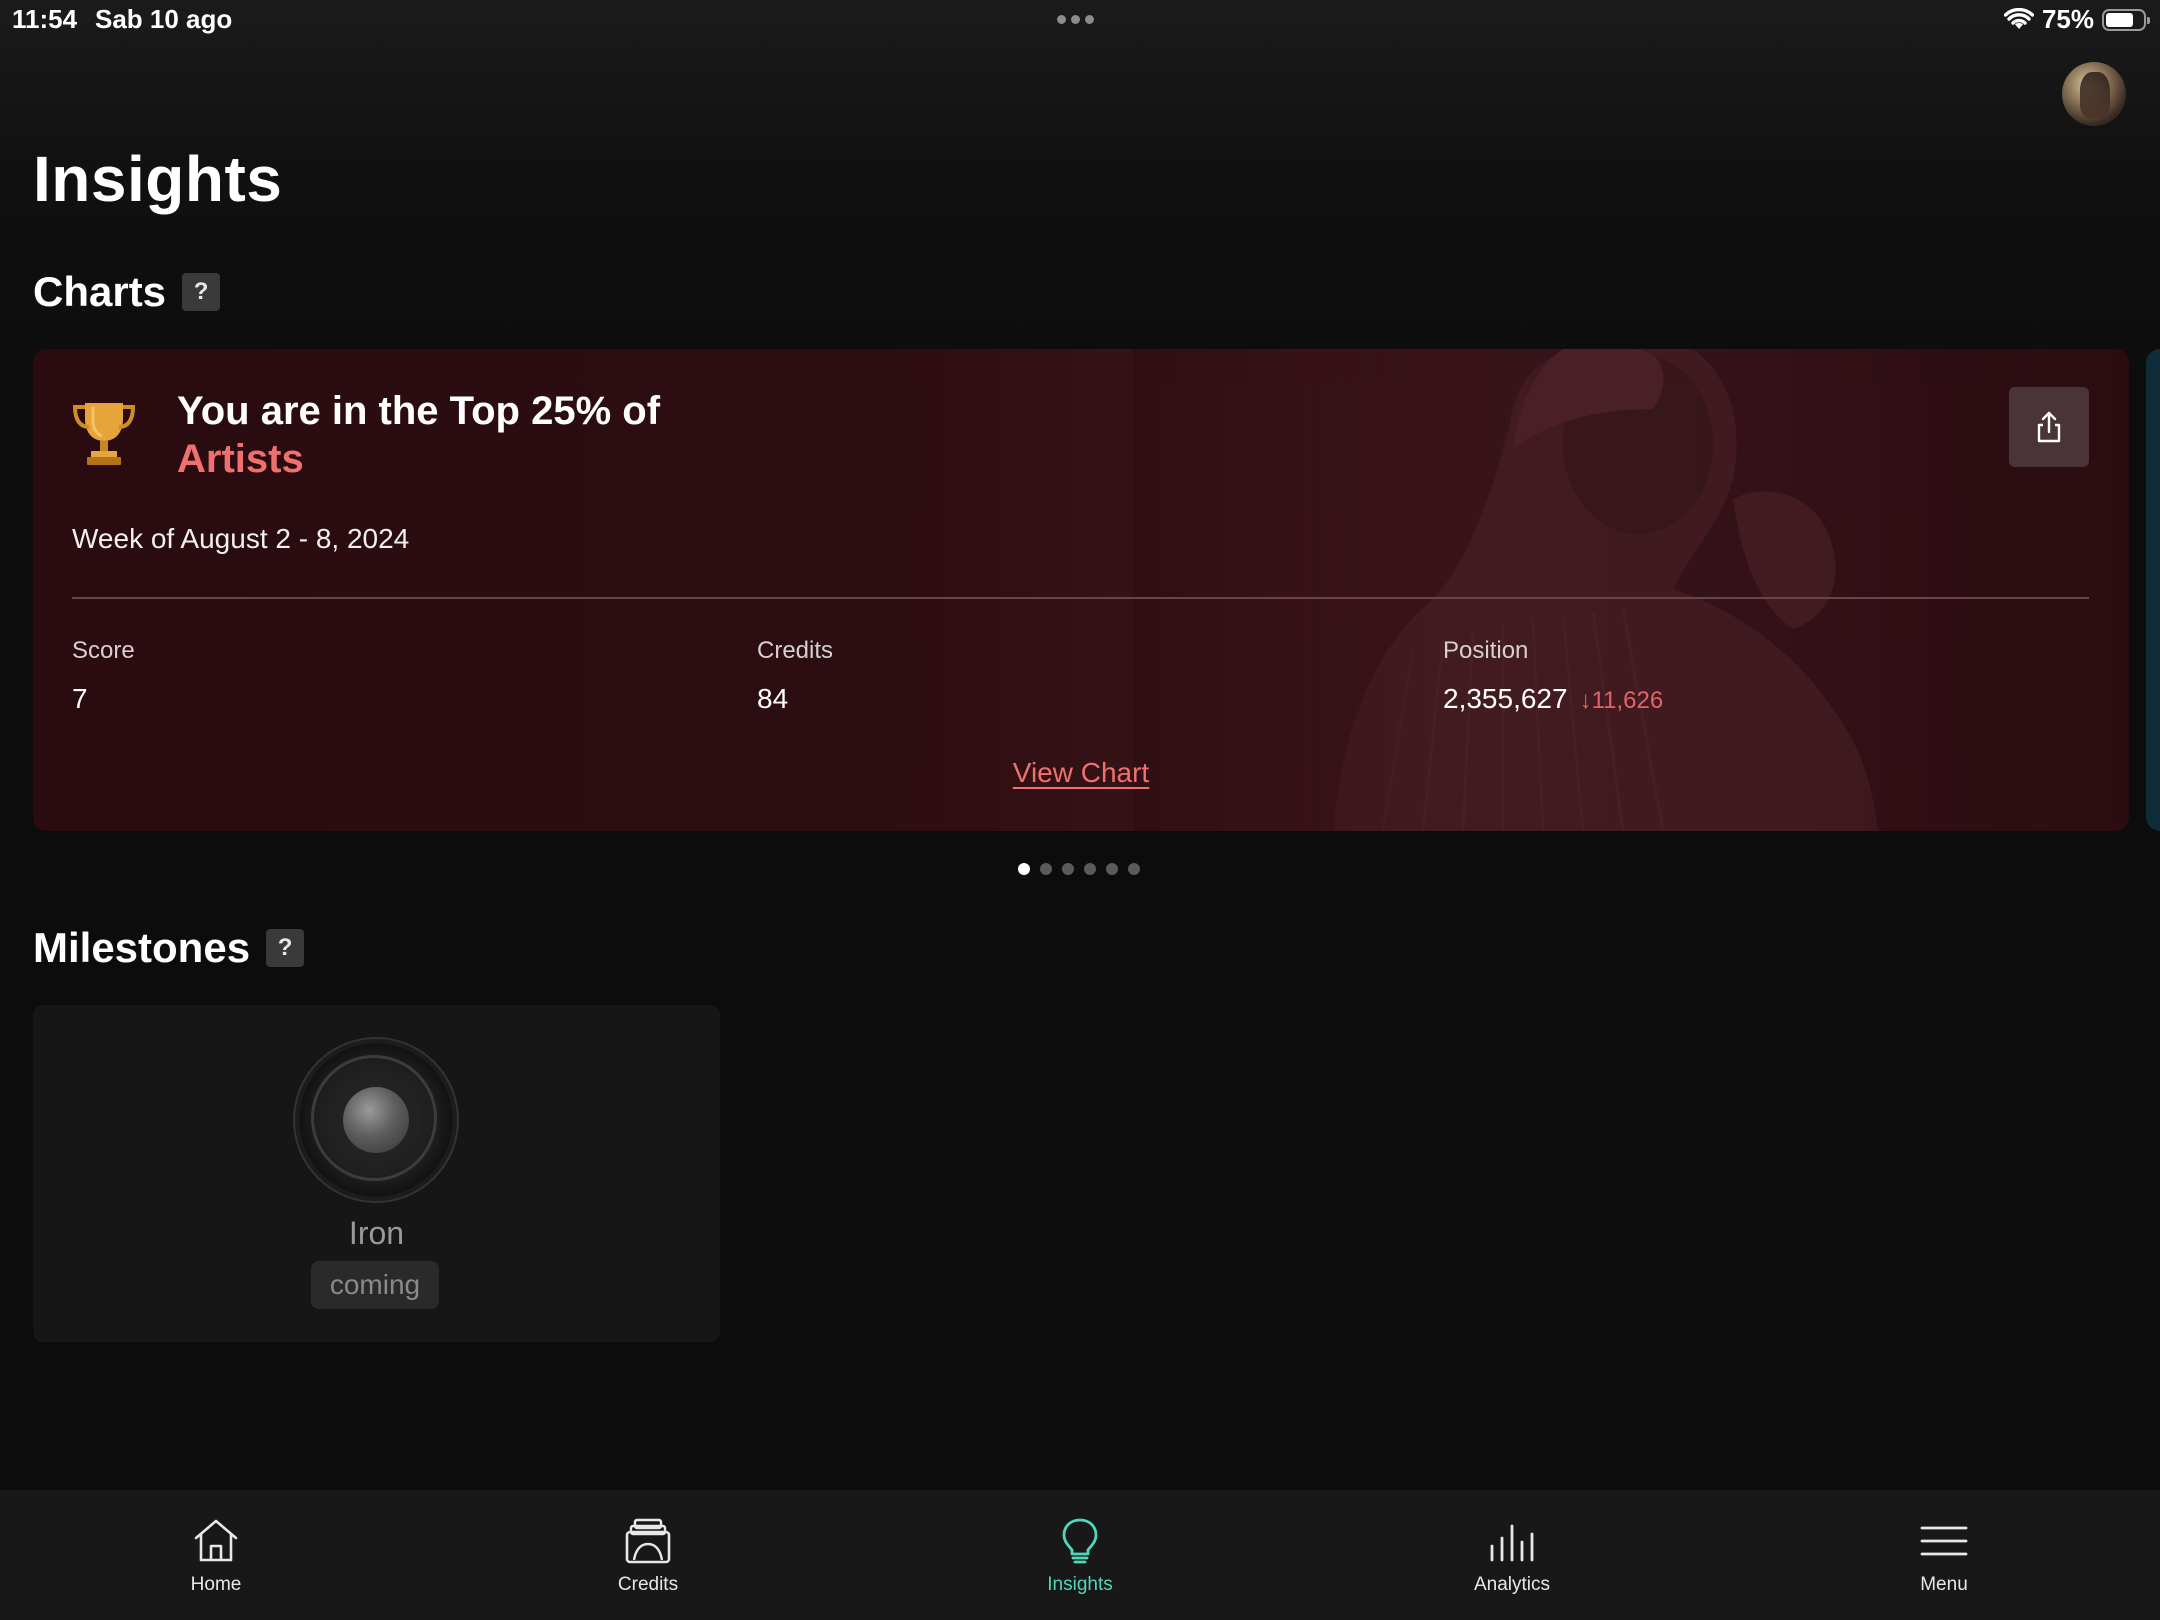 The height and width of the screenshot is (1620, 2160). Describe the element at coordinates (201, 292) in the screenshot. I see `charts-help-button: ?` at that location.